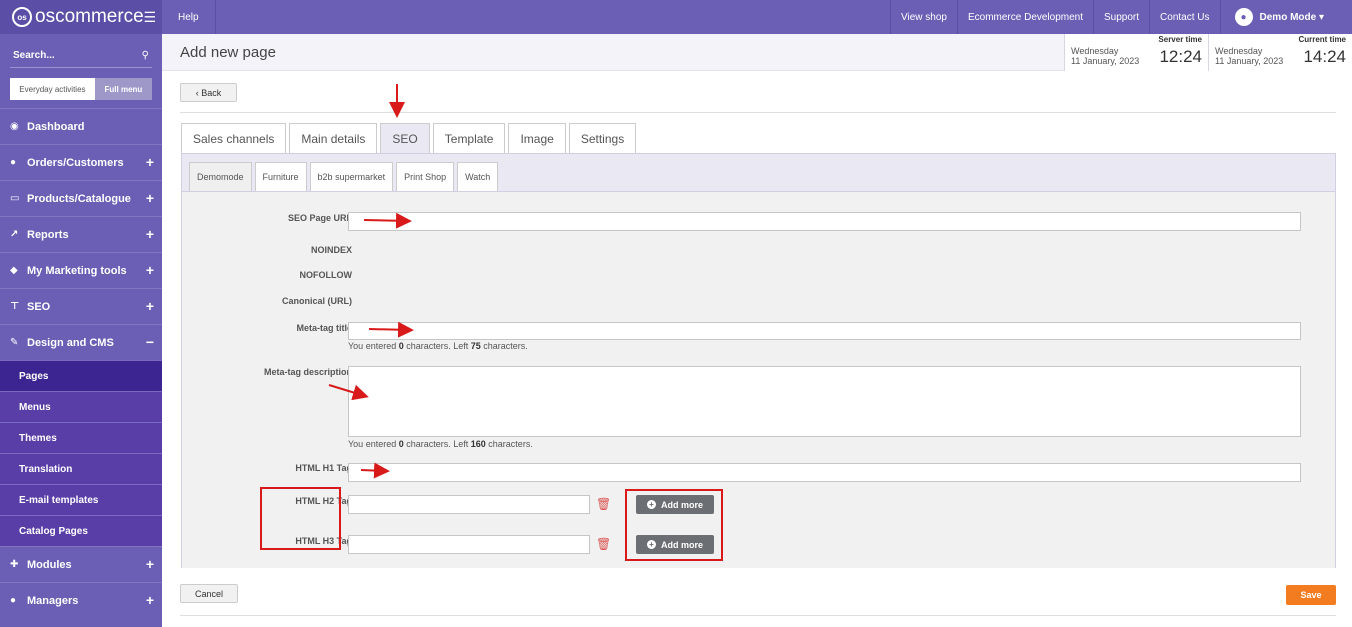  Describe the element at coordinates (758, 615) in the screenshot. I see `divider` at that location.